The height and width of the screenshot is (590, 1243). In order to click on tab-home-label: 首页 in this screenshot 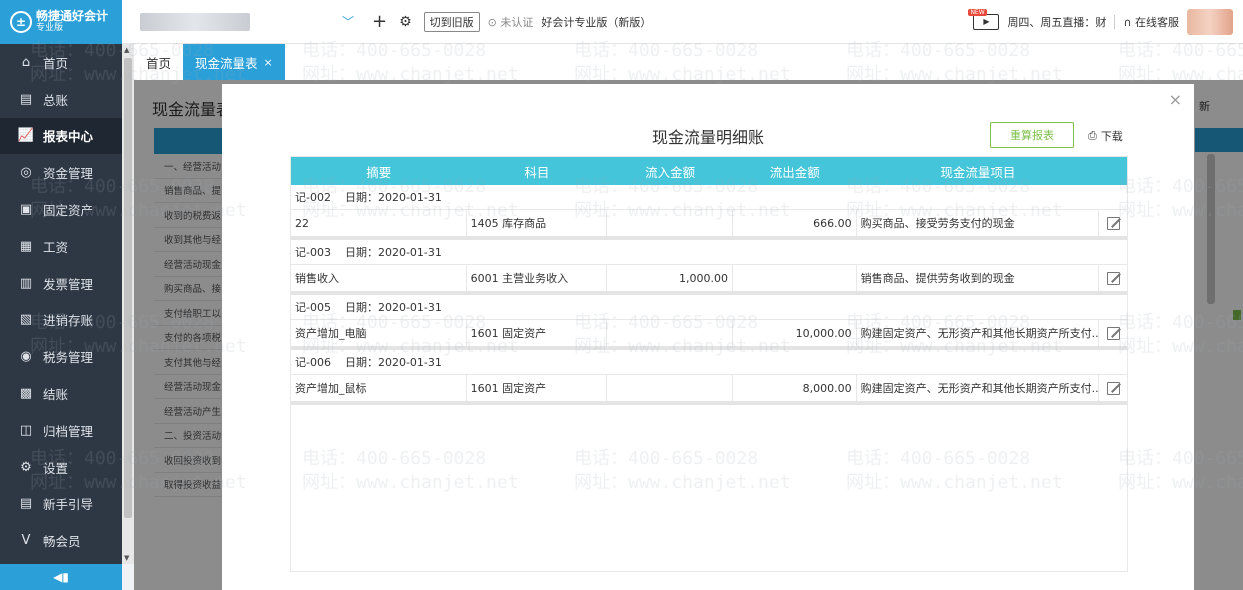, I will do `click(159, 63)`.